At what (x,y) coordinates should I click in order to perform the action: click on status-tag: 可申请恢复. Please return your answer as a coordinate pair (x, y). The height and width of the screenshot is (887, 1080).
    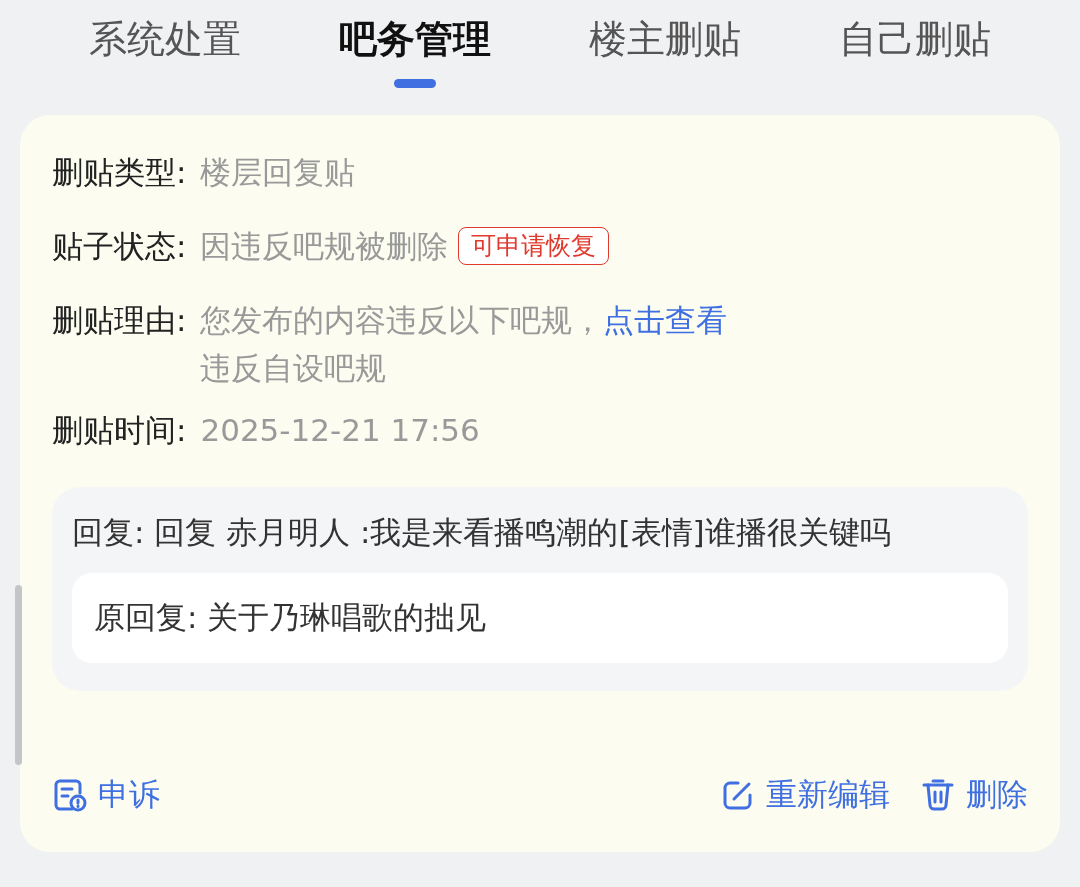
    Looking at the image, I should click on (534, 246).